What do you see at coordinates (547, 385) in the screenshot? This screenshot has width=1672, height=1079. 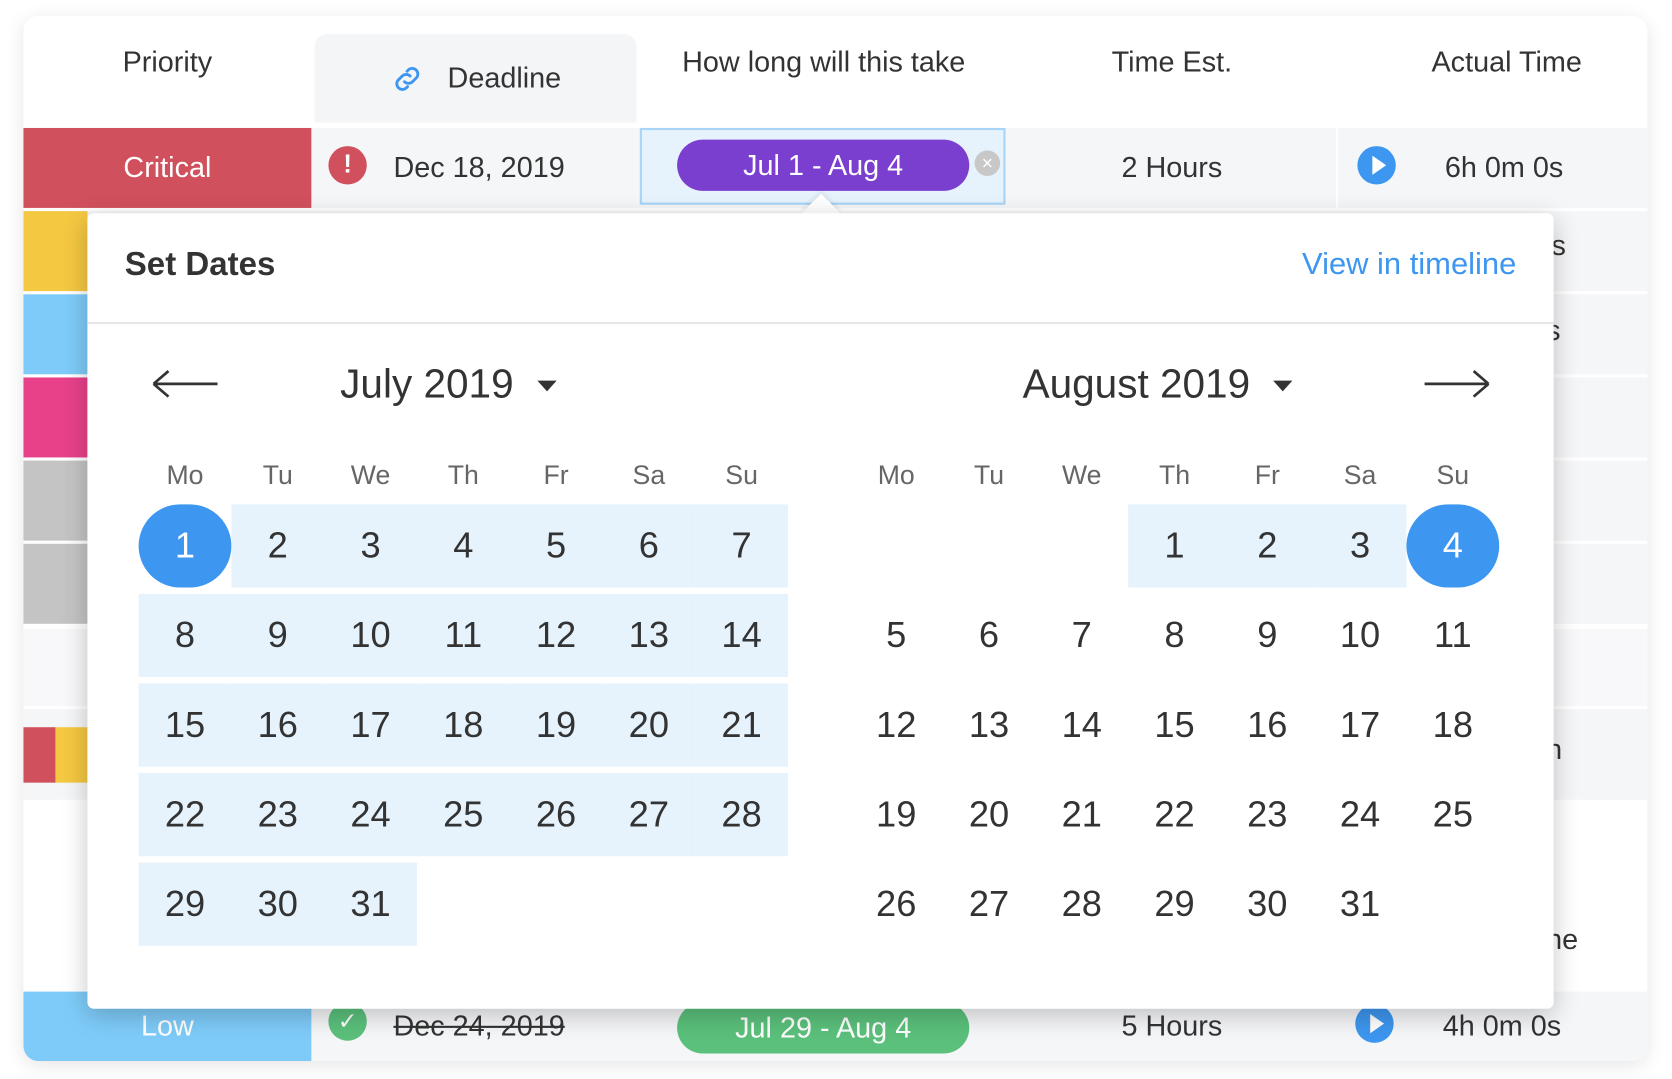 I see `caret-down-icon` at bounding box center [547, 385].